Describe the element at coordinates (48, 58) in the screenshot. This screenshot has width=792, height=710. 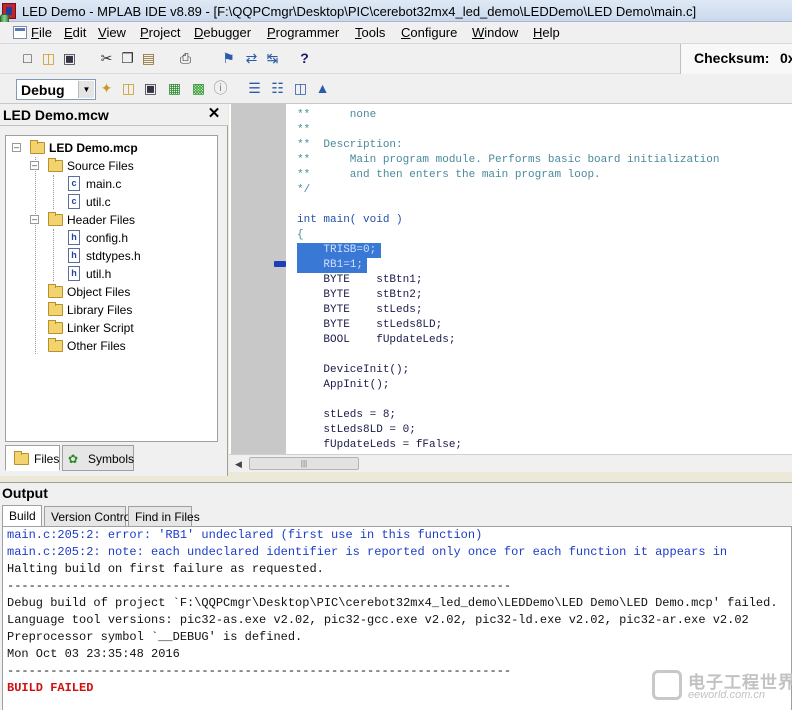
I see `open-folder-icon: ◫` at that location.